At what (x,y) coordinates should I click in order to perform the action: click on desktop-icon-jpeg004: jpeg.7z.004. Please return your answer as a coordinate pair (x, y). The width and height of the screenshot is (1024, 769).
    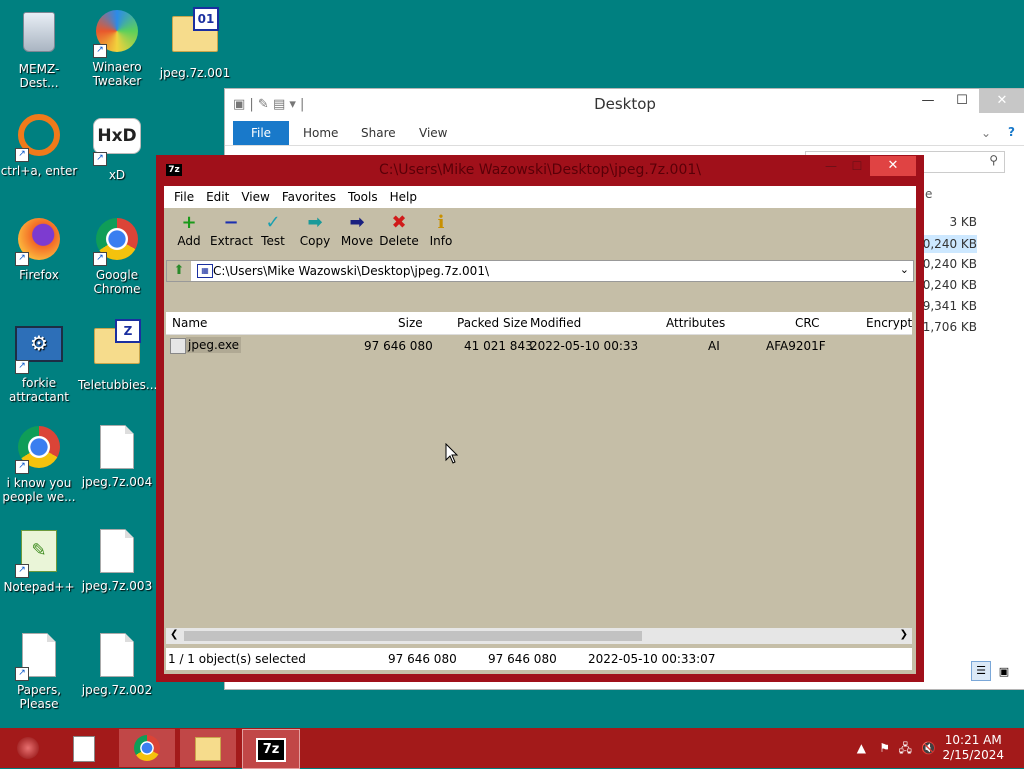
    Looking at the image, I should click on (117, 455).